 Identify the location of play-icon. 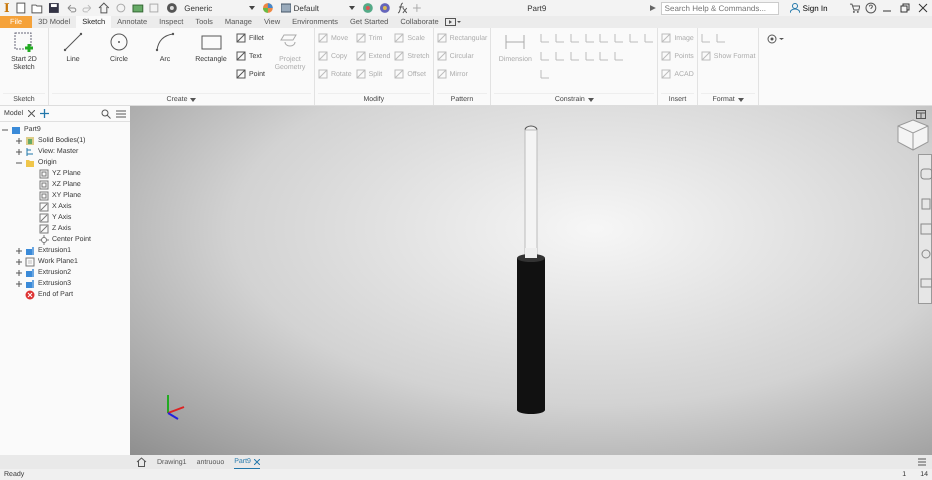
(653, 8).